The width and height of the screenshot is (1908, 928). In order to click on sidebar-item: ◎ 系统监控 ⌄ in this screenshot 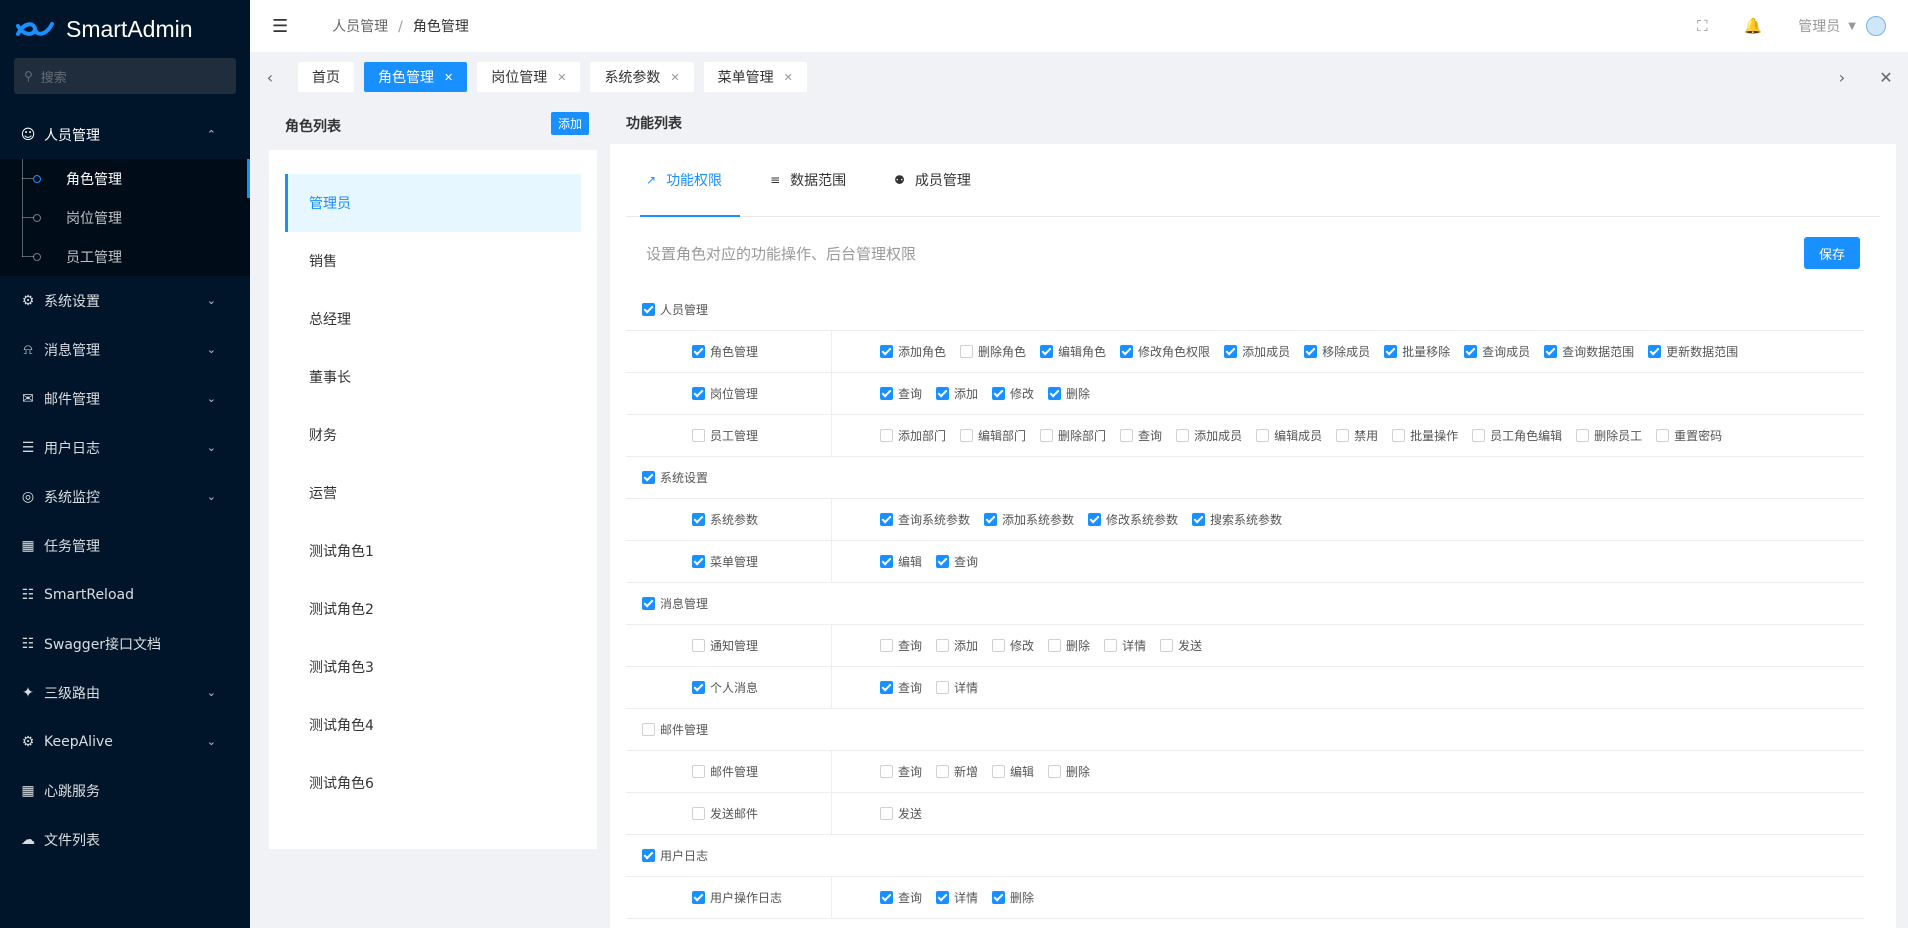, I will do `click(125, 496)`.